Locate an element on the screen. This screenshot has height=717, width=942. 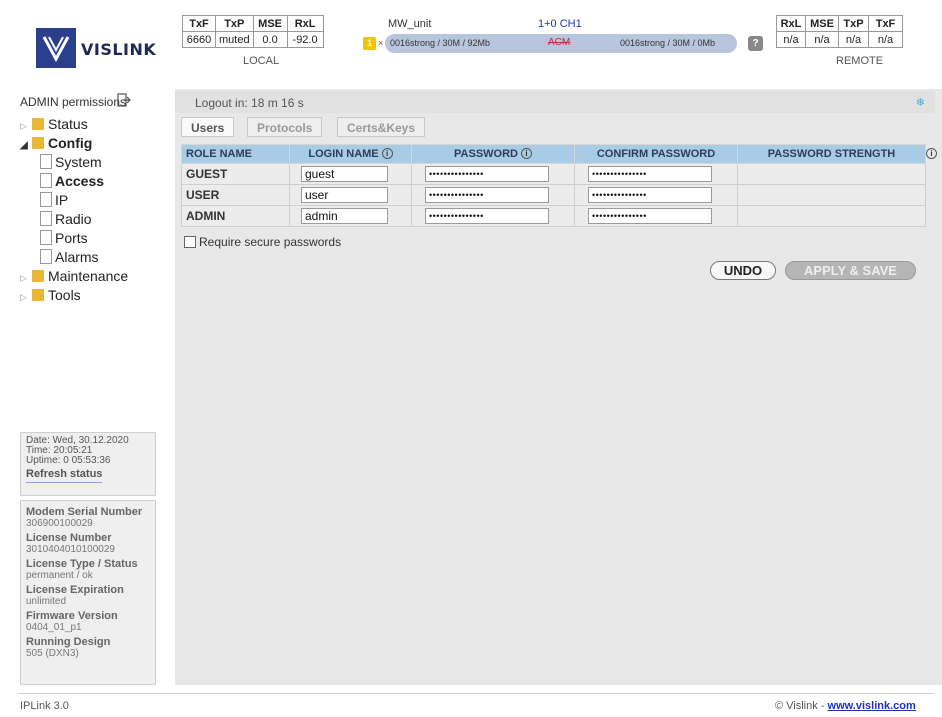
remote-value-mse: n/a is located at coordinates (822, 39).